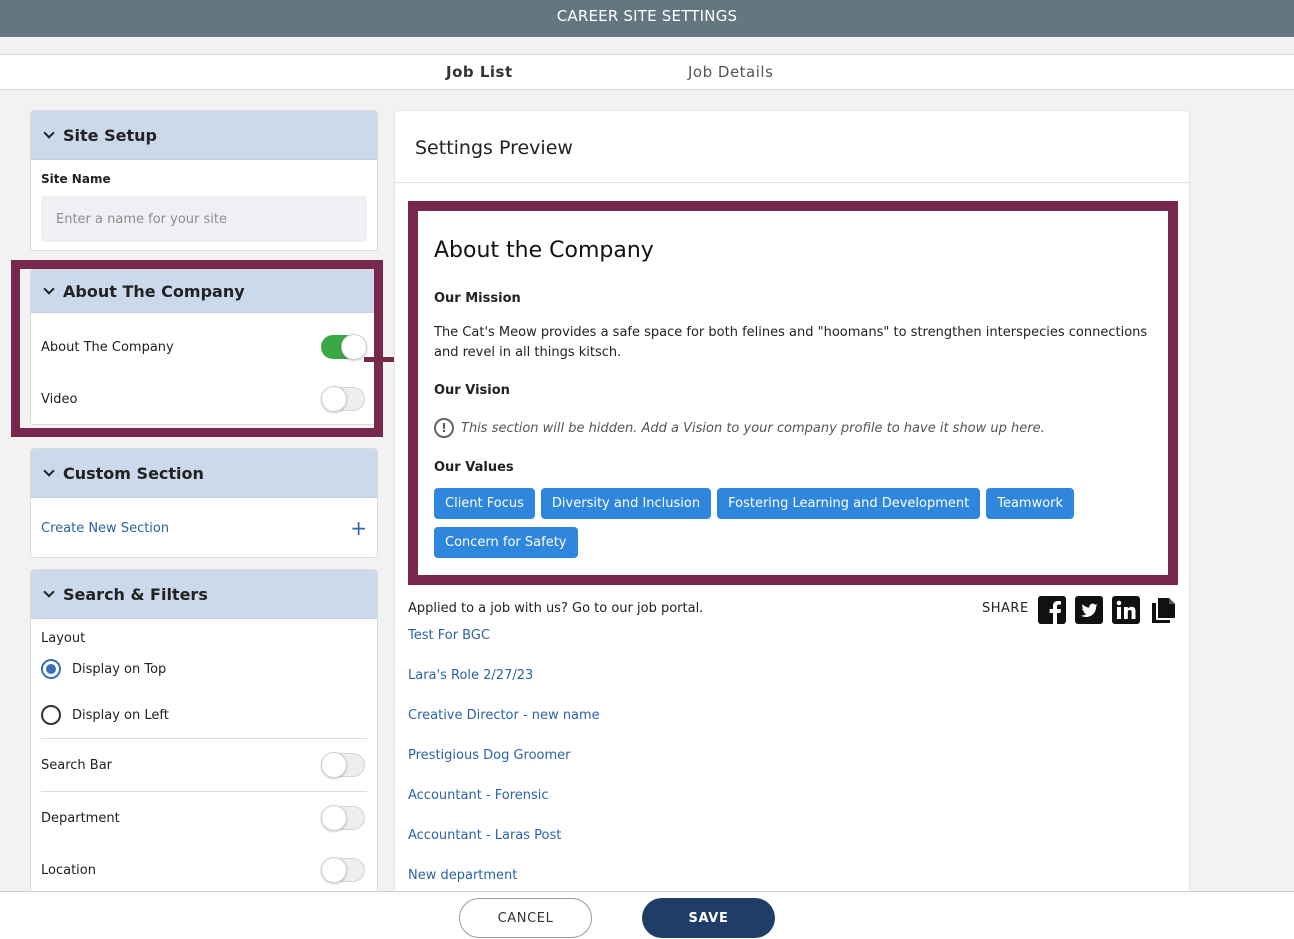  I want to click on job-link: Accountant - Forensic, so click(478, 795).